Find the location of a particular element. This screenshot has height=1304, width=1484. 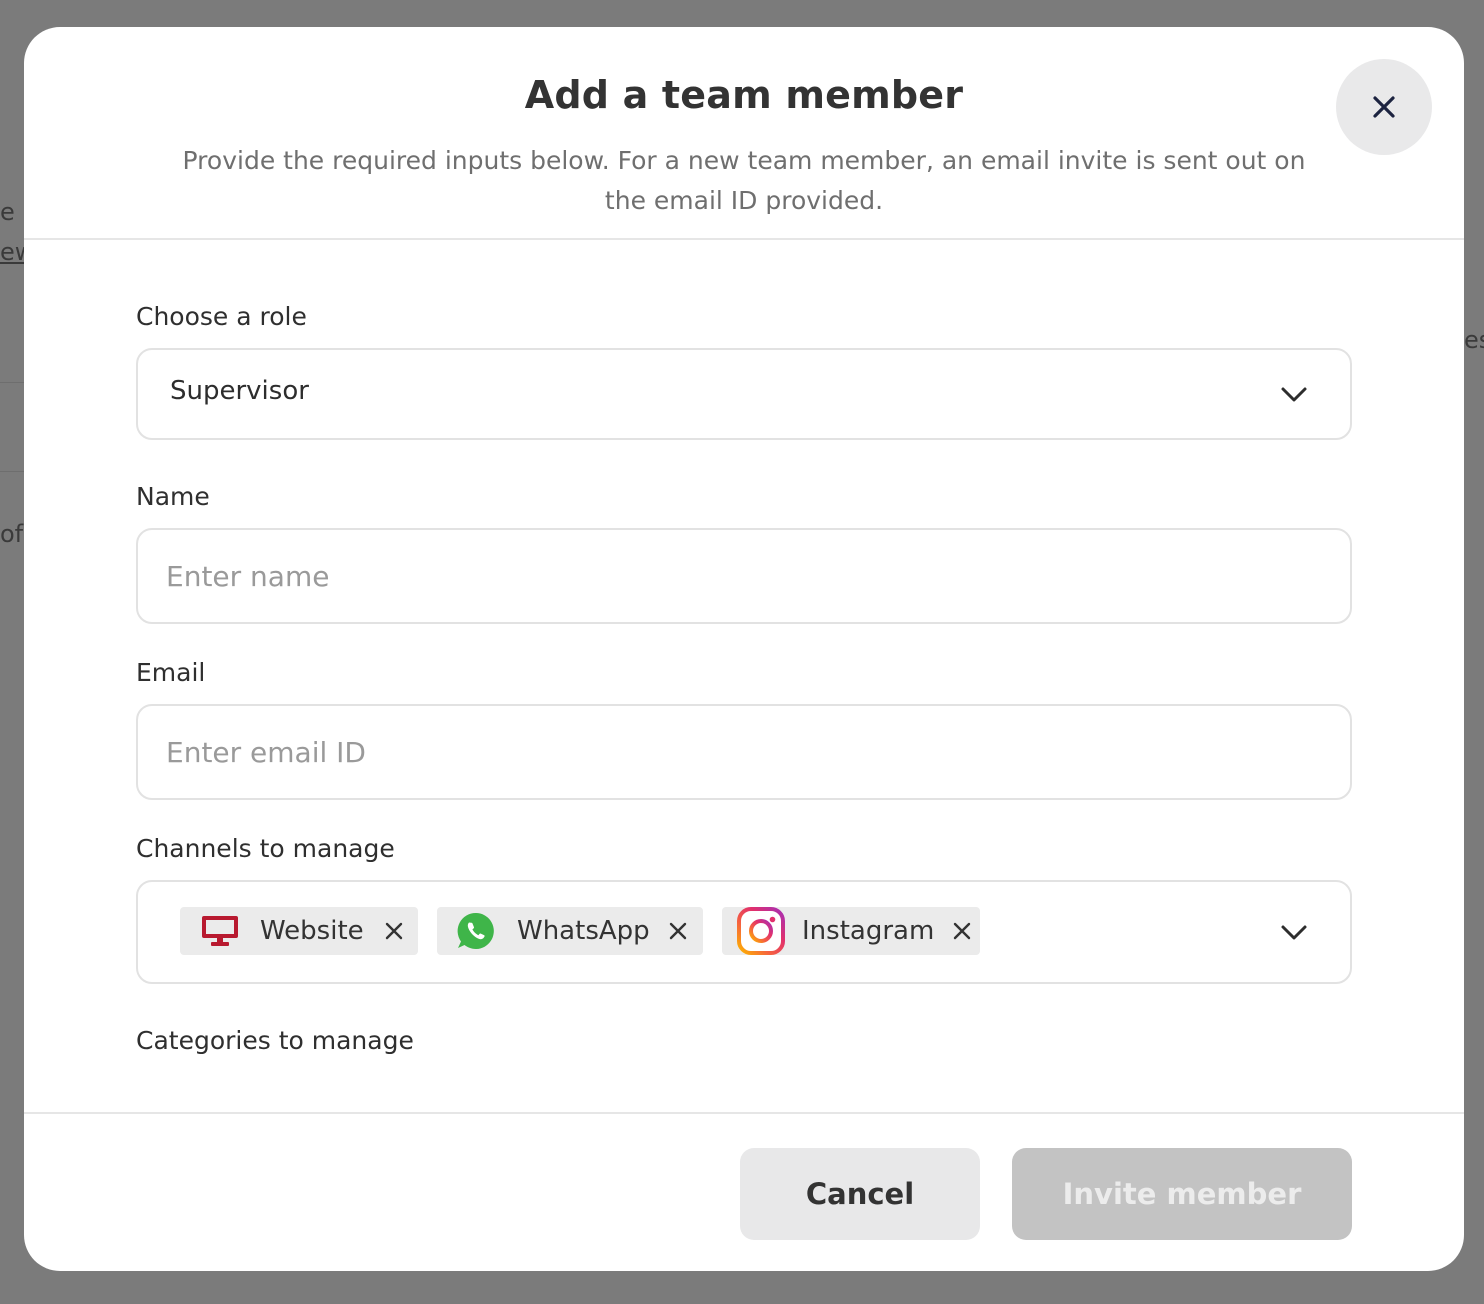

remove-instagram-chip-button is located at coordinates (962, 931).